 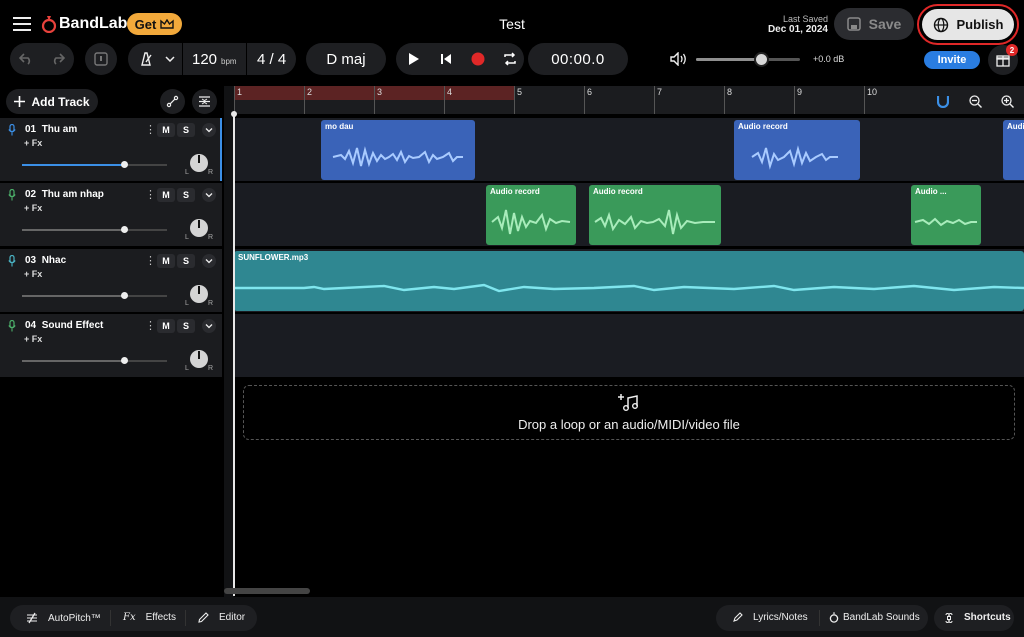 What do you see at coordinates (26, 59) in the screenshot?
I see `undo-icon` at bounding box center [26, 59].